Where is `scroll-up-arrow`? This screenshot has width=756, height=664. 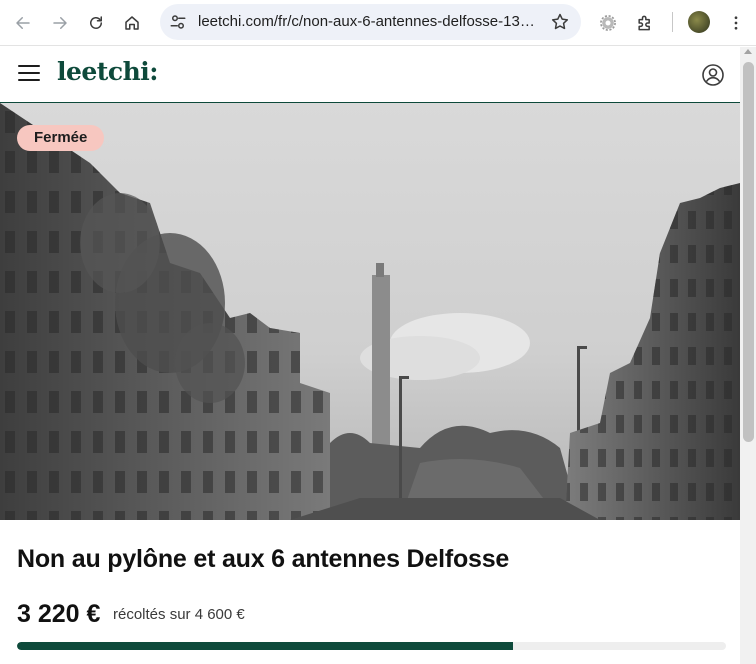 scroll-up-arrow is located at coordinates (748, 51).